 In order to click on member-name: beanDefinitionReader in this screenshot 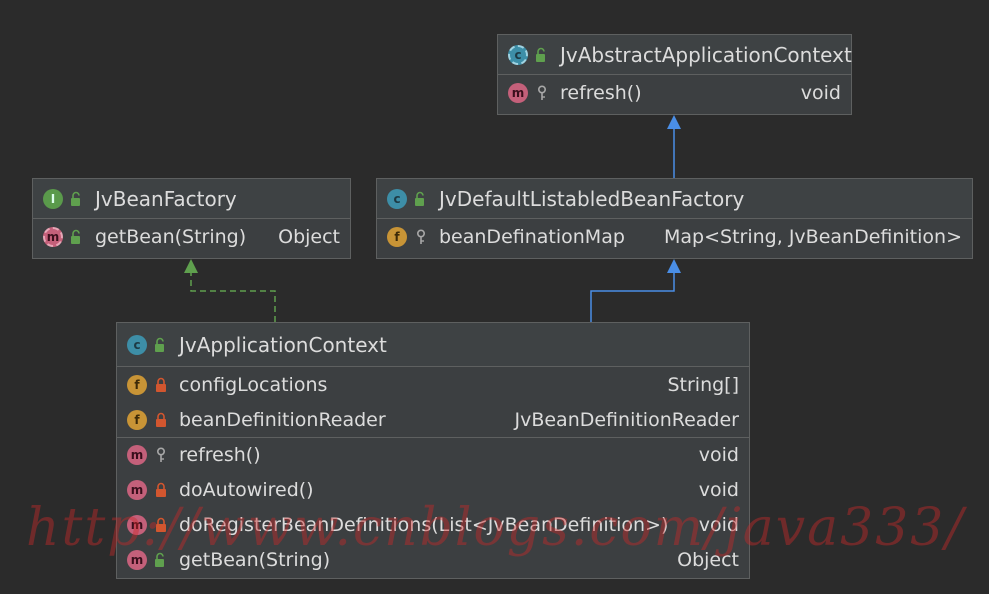, I will do `click(282, 419)`.